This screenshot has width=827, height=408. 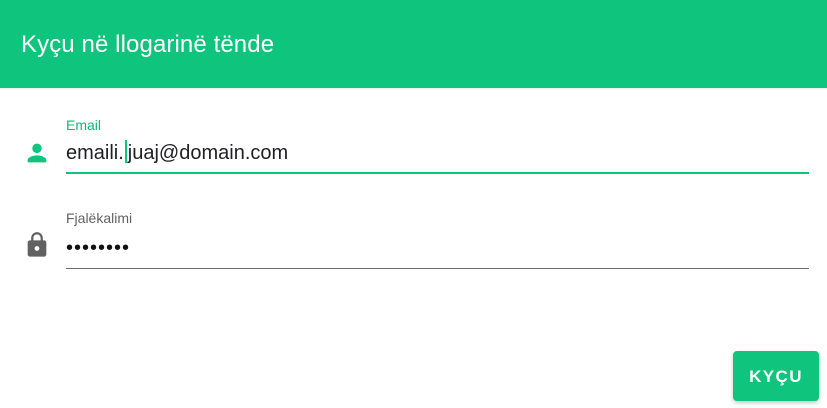 I want to click on email-value-before-caret: emaili., so click(x=95, y=153).